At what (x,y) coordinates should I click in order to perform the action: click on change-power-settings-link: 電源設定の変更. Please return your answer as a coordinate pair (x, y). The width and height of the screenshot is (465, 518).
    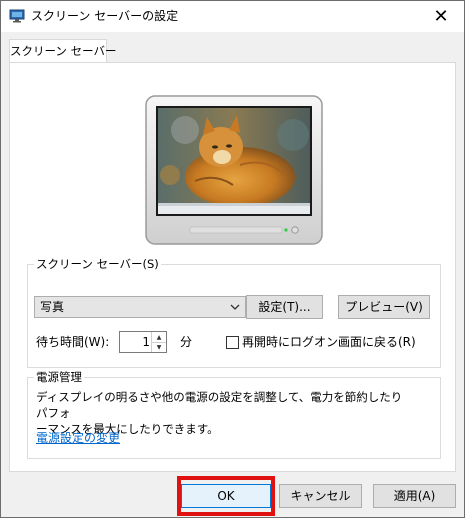
    Looking at the image, I should click on (78, 438).